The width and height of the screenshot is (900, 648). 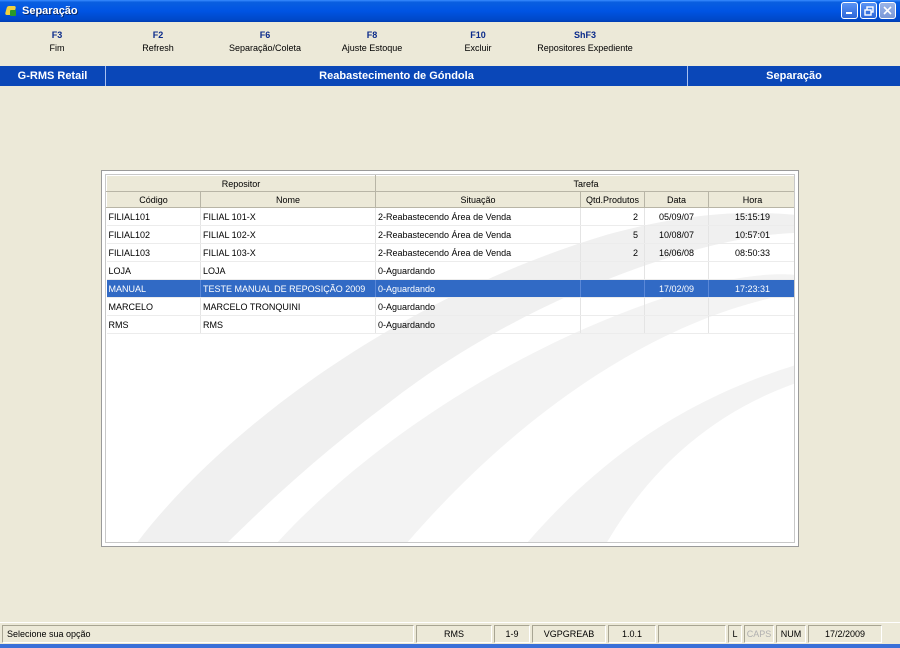 I want to click on window-controls, so click(x=868, y=10).